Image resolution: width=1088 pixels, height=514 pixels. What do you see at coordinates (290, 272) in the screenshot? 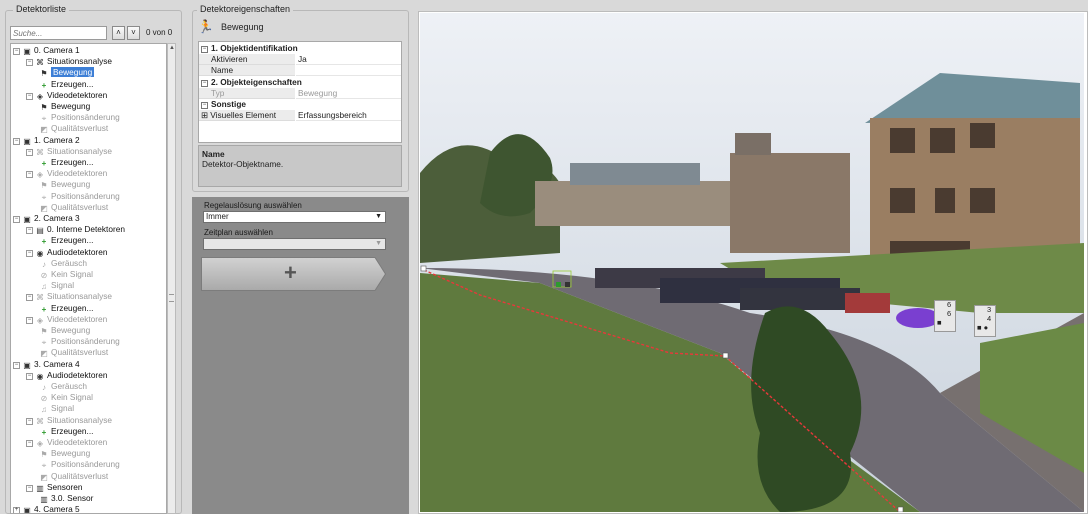
I see `plus-icon: +` at bounding box center [290, 272].